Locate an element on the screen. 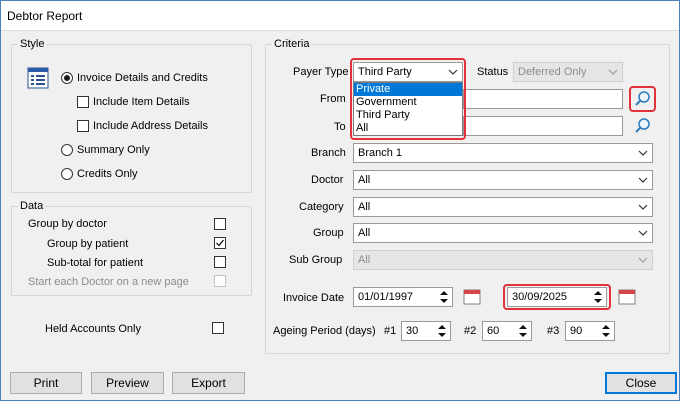 Image resolution: width=680 pixels, height=401 pixels. ageing-period-label: Ageing Period (days) is located at coordinates (324, 331).